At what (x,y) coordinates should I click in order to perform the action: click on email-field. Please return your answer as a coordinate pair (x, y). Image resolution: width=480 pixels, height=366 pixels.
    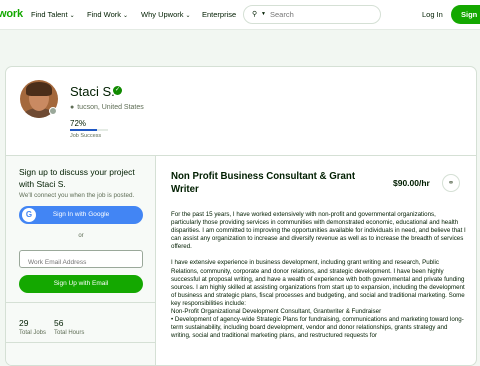
    Looking at the image, I should click on (81, 262).